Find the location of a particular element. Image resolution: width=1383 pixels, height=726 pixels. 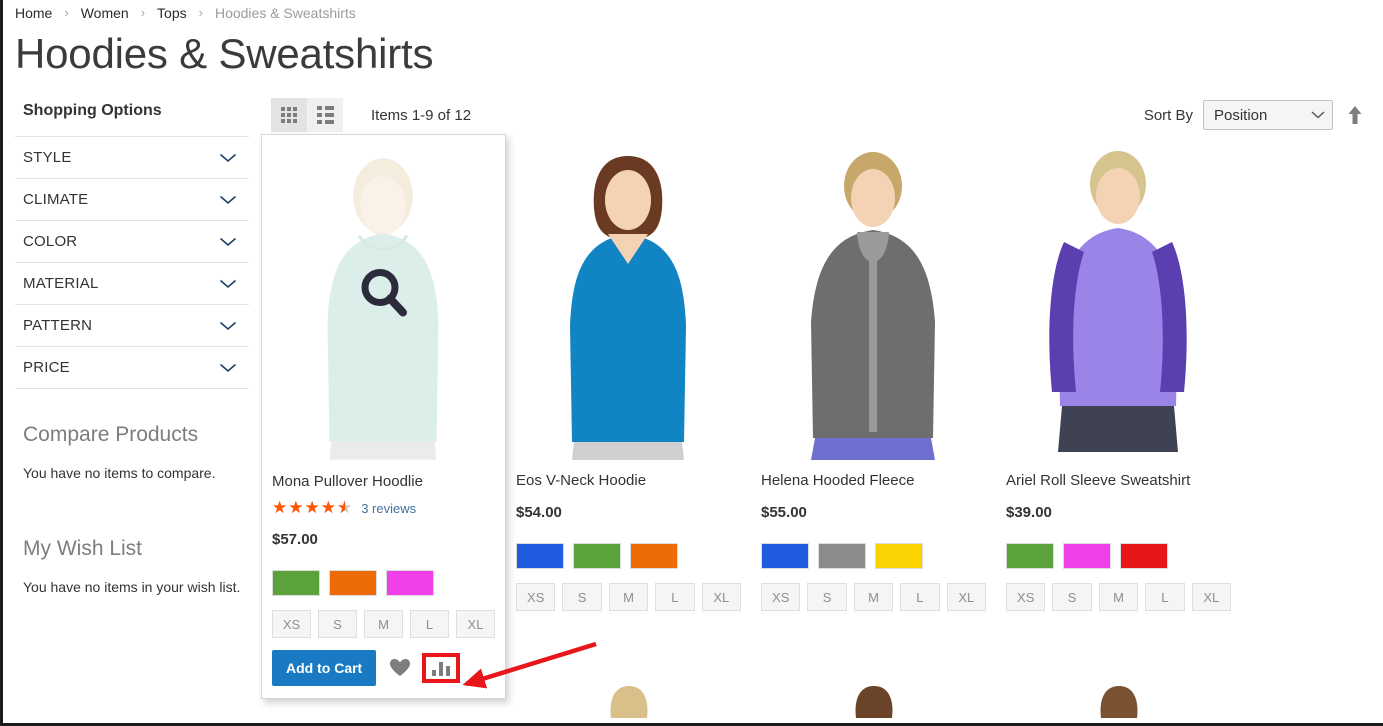

product-price: $55.00 is located at coordinates (784, 513).